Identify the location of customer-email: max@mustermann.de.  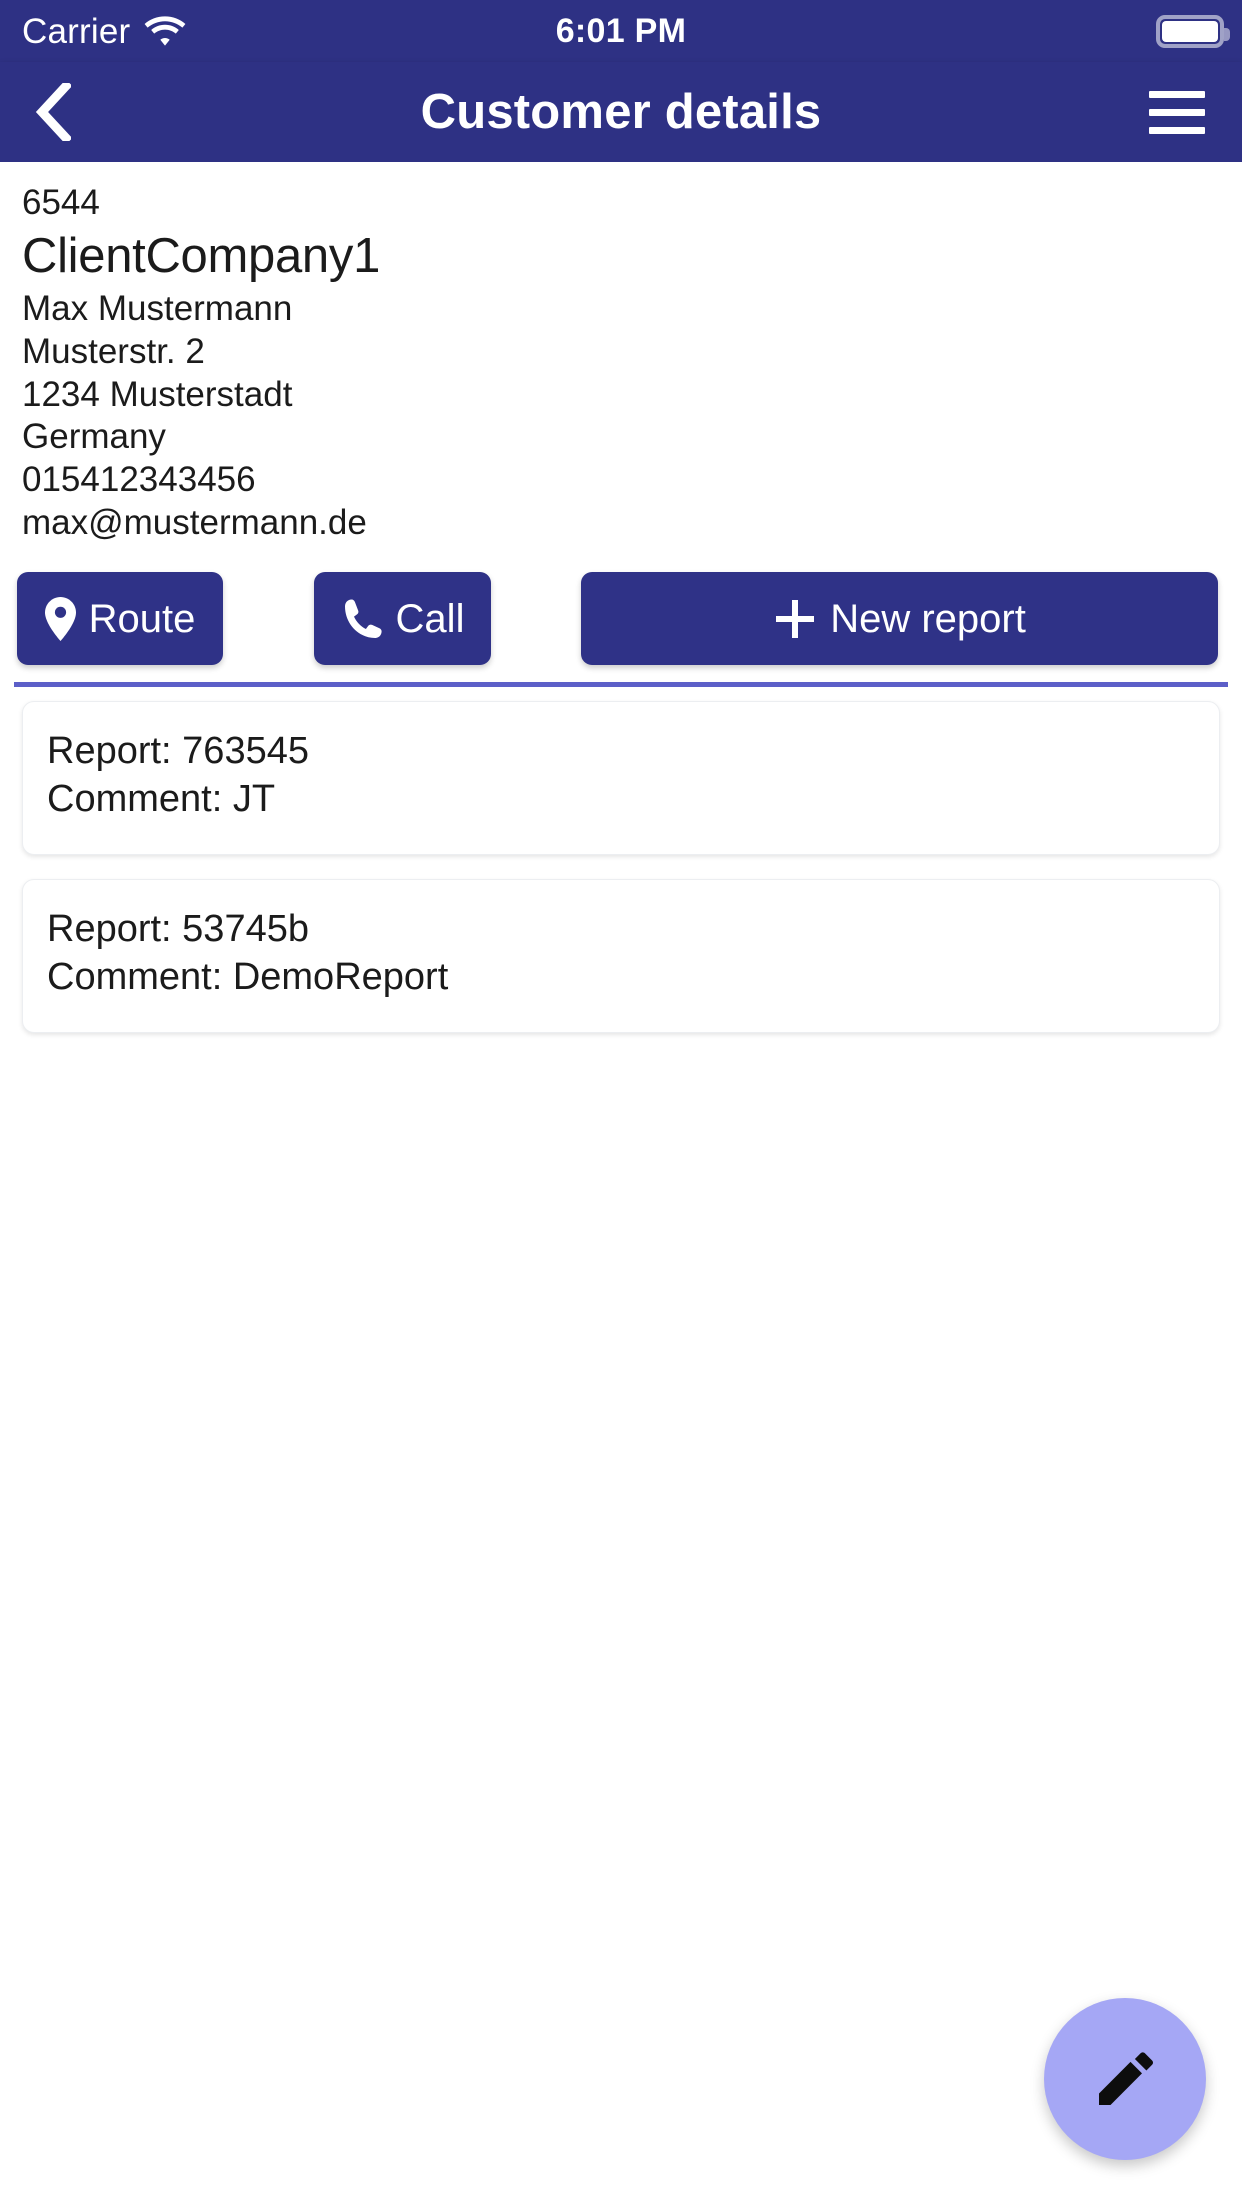
(194, 522).